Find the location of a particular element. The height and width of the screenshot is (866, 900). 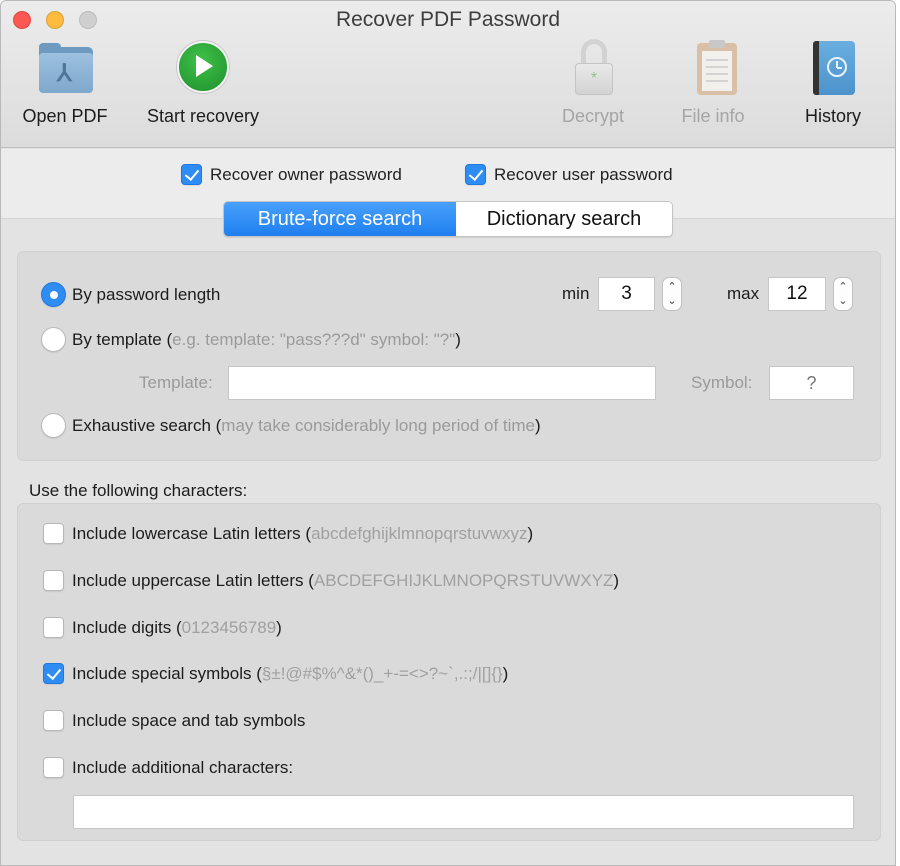

unlock-icon: * is located at coordinates (593, 68).